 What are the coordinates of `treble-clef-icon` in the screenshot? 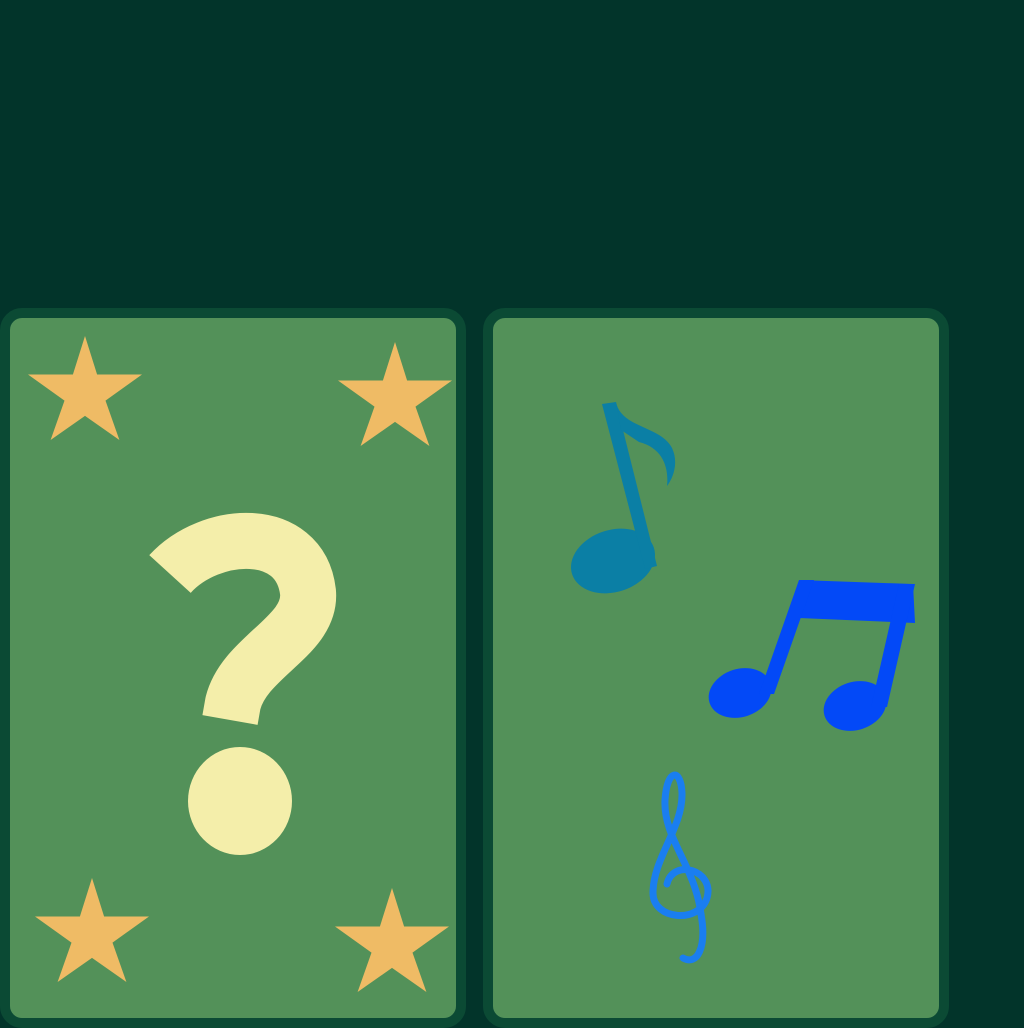 It's located at (680, 867).